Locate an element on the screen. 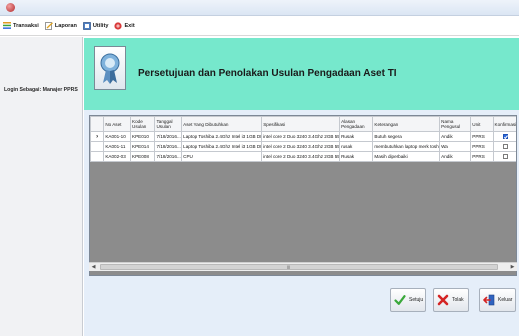 This screenshot has width=519, height=336. menu-transaksi-label: Transaksi is located at coordinates (26, 25).